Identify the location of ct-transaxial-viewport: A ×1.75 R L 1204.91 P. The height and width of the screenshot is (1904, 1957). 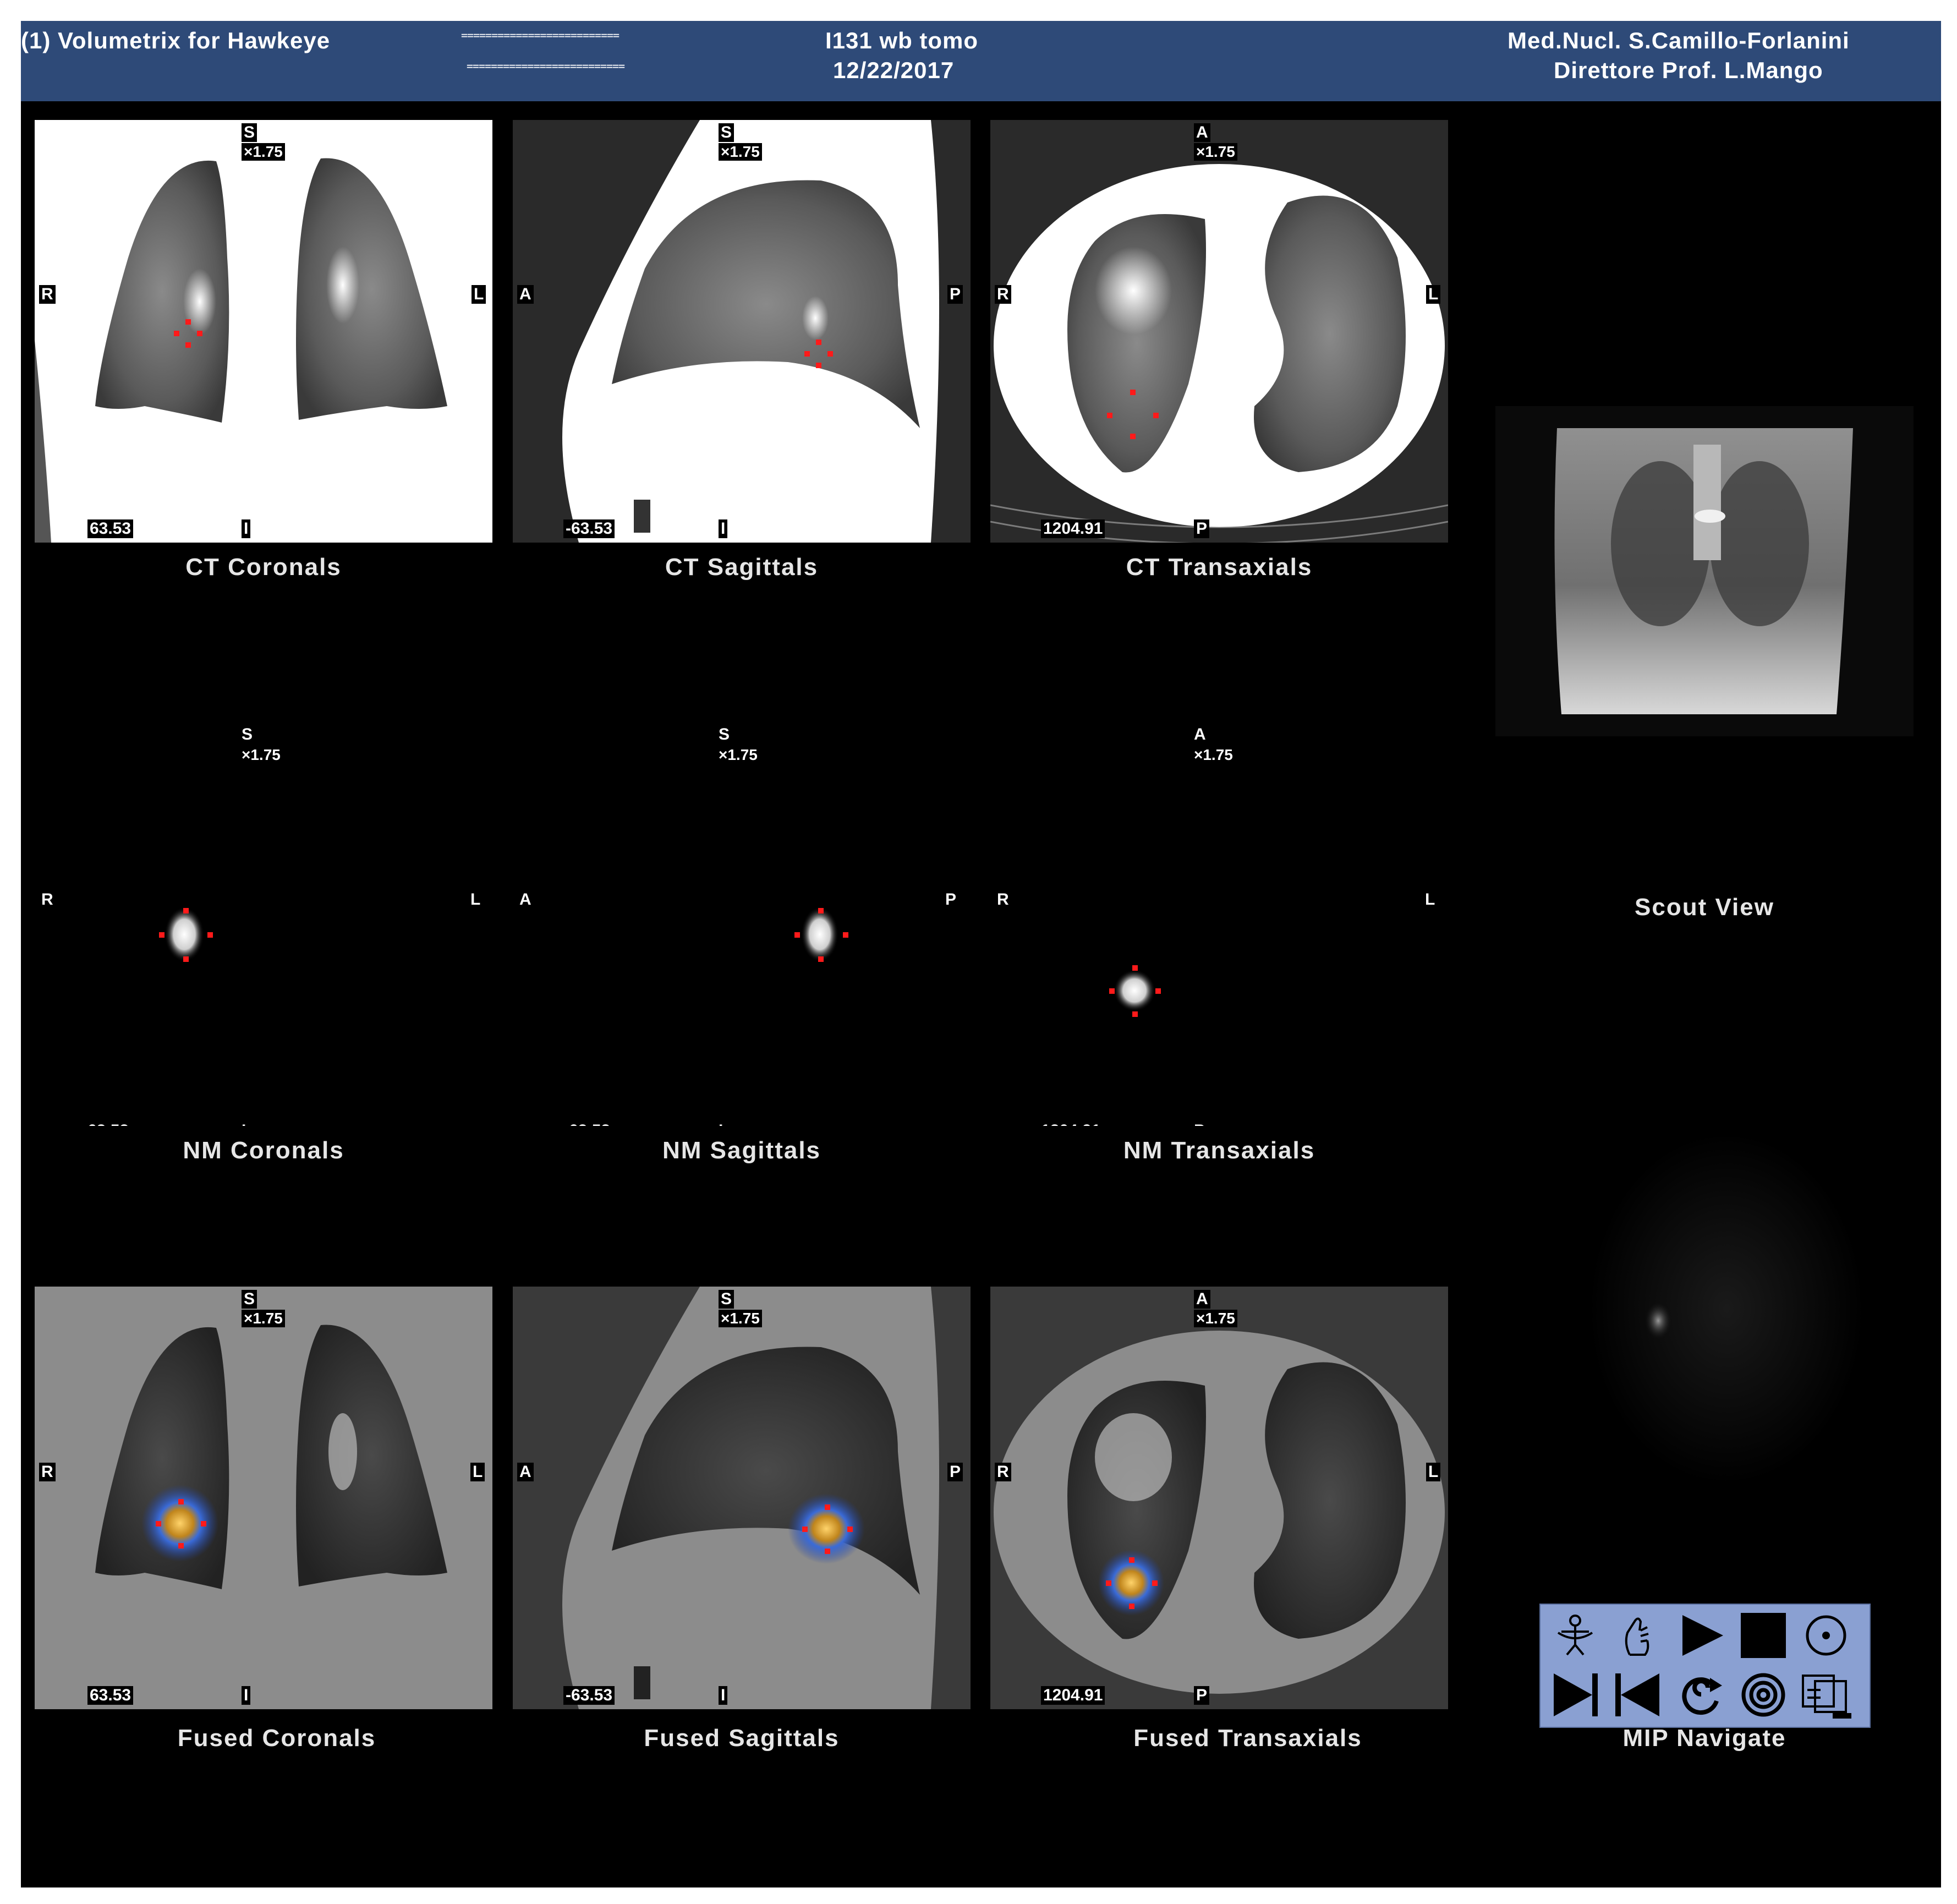
(1219, 331).